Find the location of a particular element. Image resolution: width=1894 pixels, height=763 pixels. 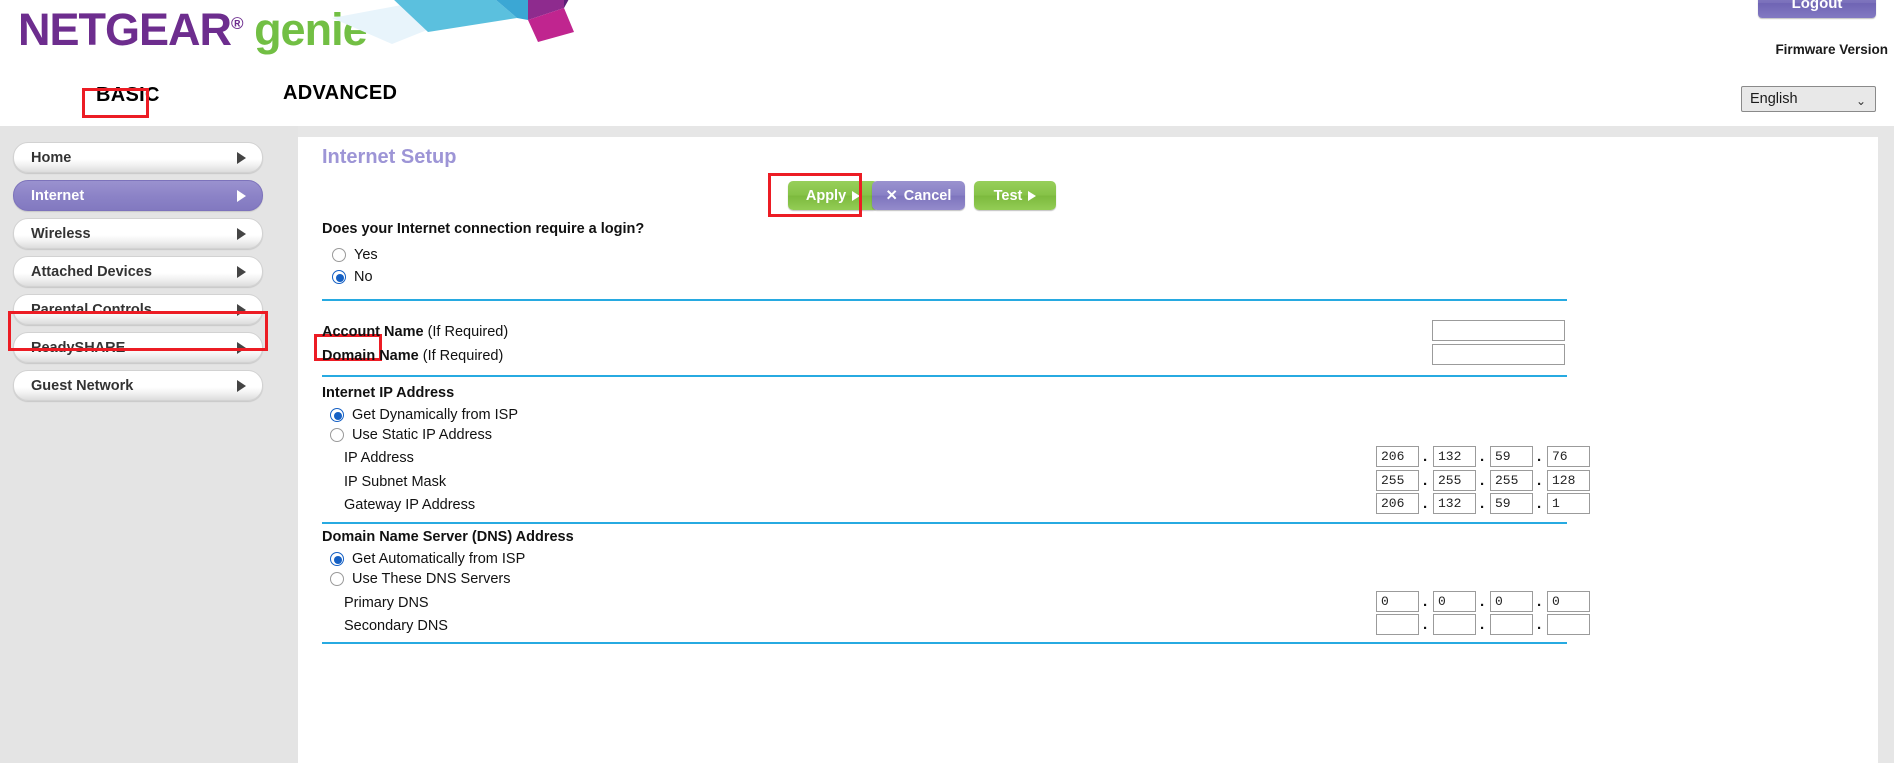

ip-address-octet-3: 59 is located at coordinates (1511, 456).